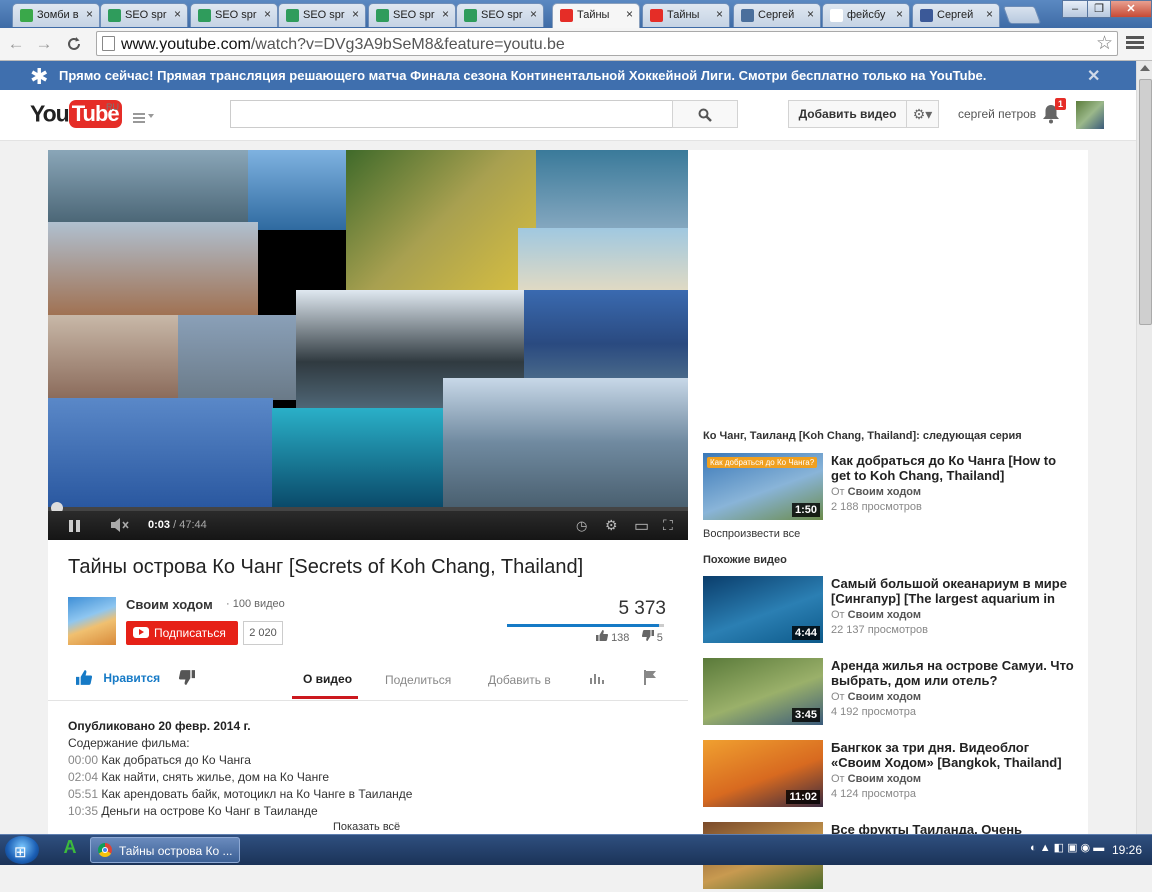 This screenshot has width=1152, height=892. Describe the element at coordinates (597, 679) in the screenshot. I see `stats-icon` at that location.